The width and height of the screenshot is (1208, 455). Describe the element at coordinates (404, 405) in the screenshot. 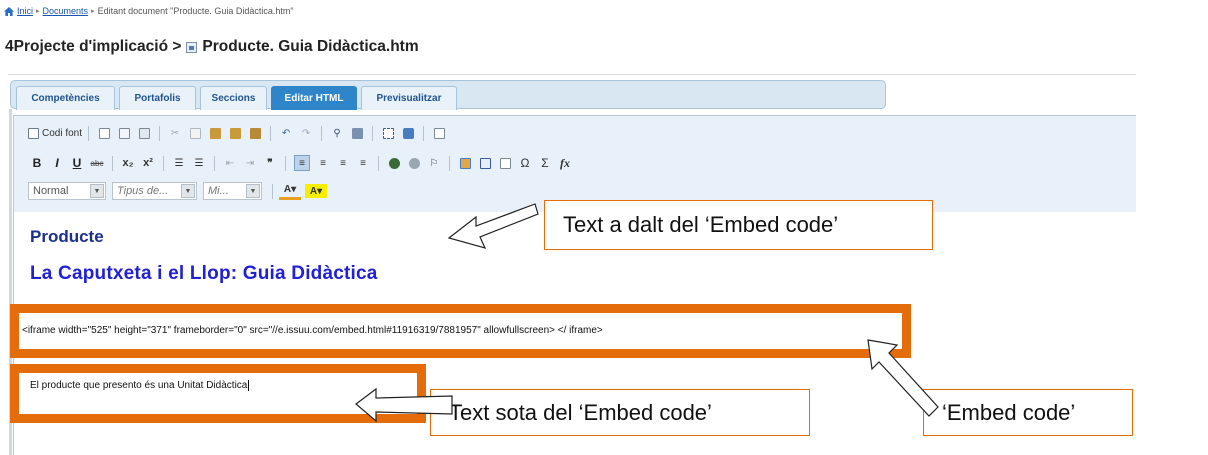

I see `arrow-left-lower-icon` at that location.